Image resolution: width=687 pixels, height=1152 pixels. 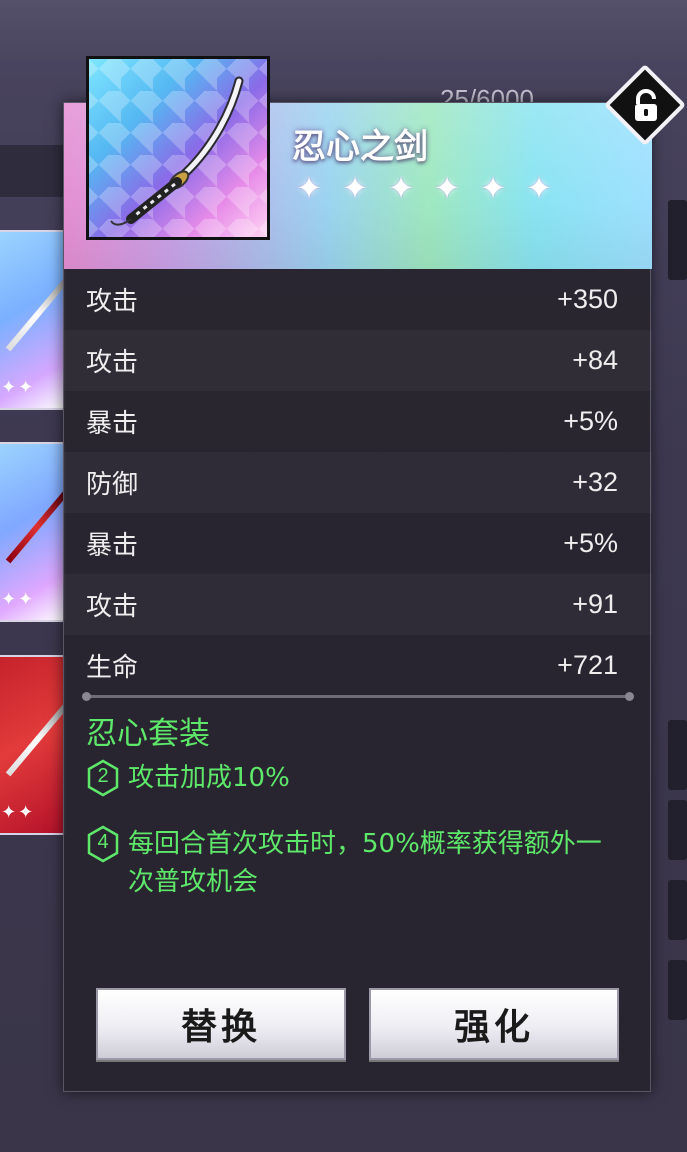 What do you see at coordinates (494, 1024) in the screenshot?
I see `upgrade-button: 强化` at bounding box center [494, 1024].